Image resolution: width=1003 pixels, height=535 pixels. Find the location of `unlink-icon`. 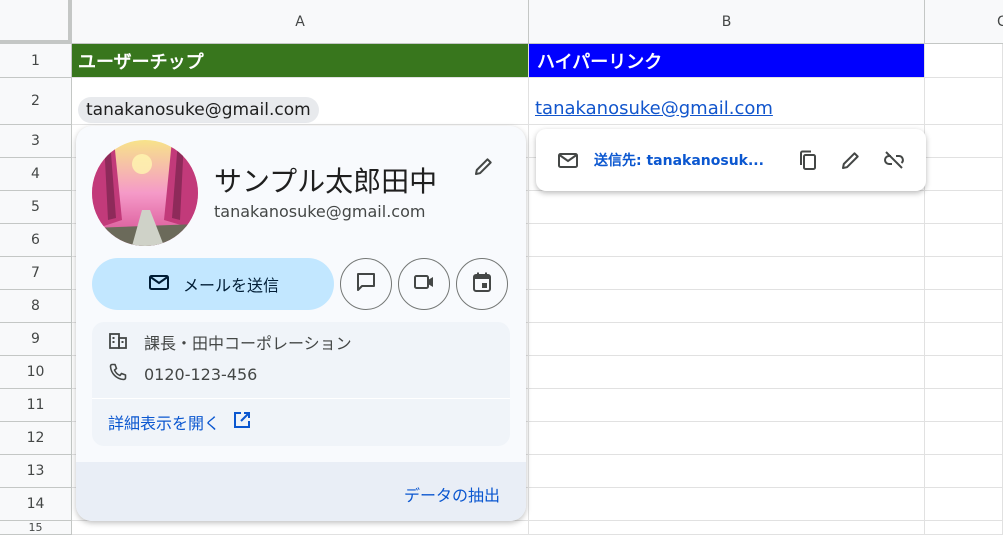

unlink-icon is located at coordinates (894, 160).